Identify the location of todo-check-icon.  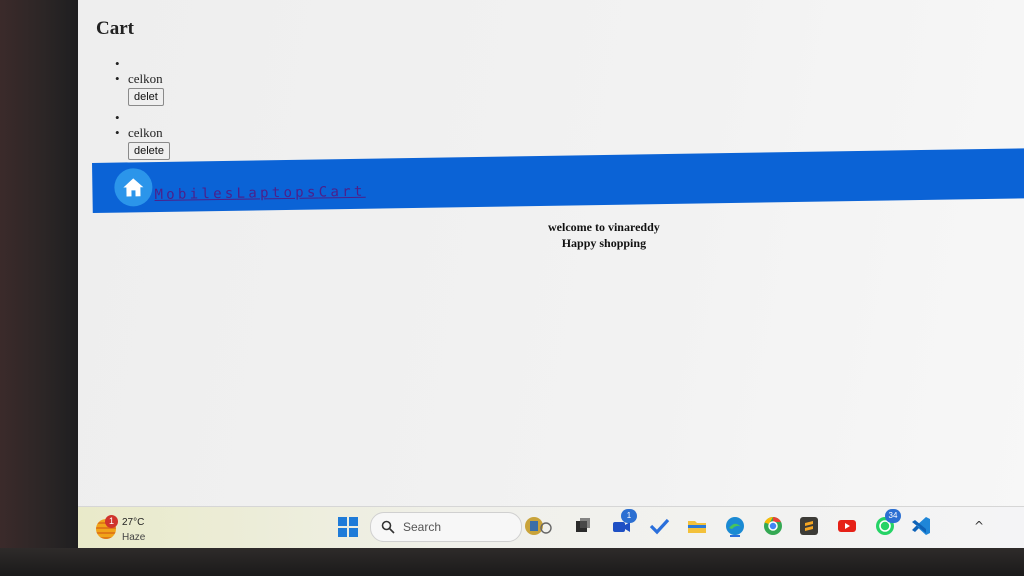
(659, 526).